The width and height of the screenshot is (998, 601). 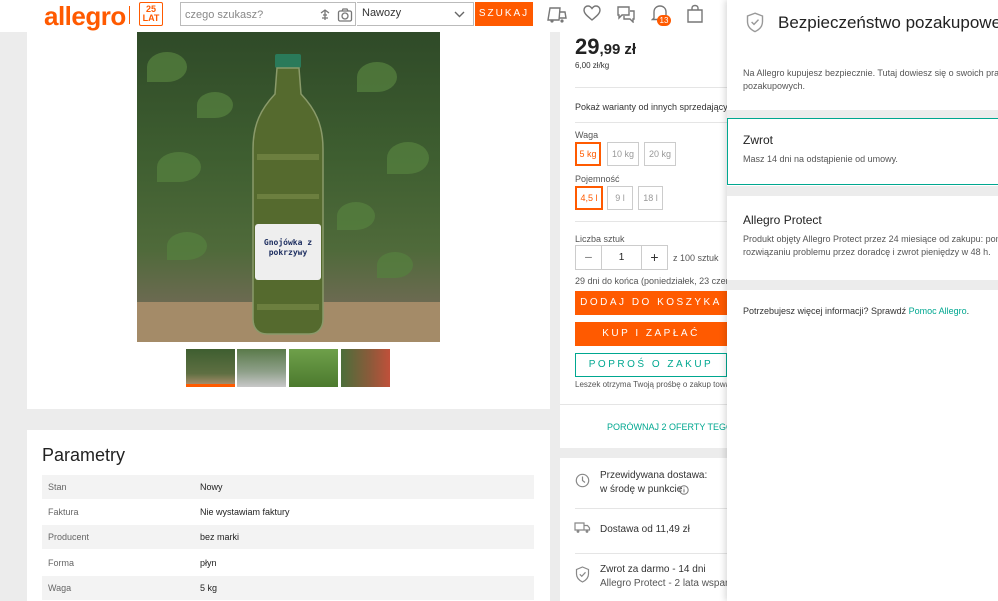 I want to click on unit-price: 6,00 zł/kg, so click(x=592, y=65).